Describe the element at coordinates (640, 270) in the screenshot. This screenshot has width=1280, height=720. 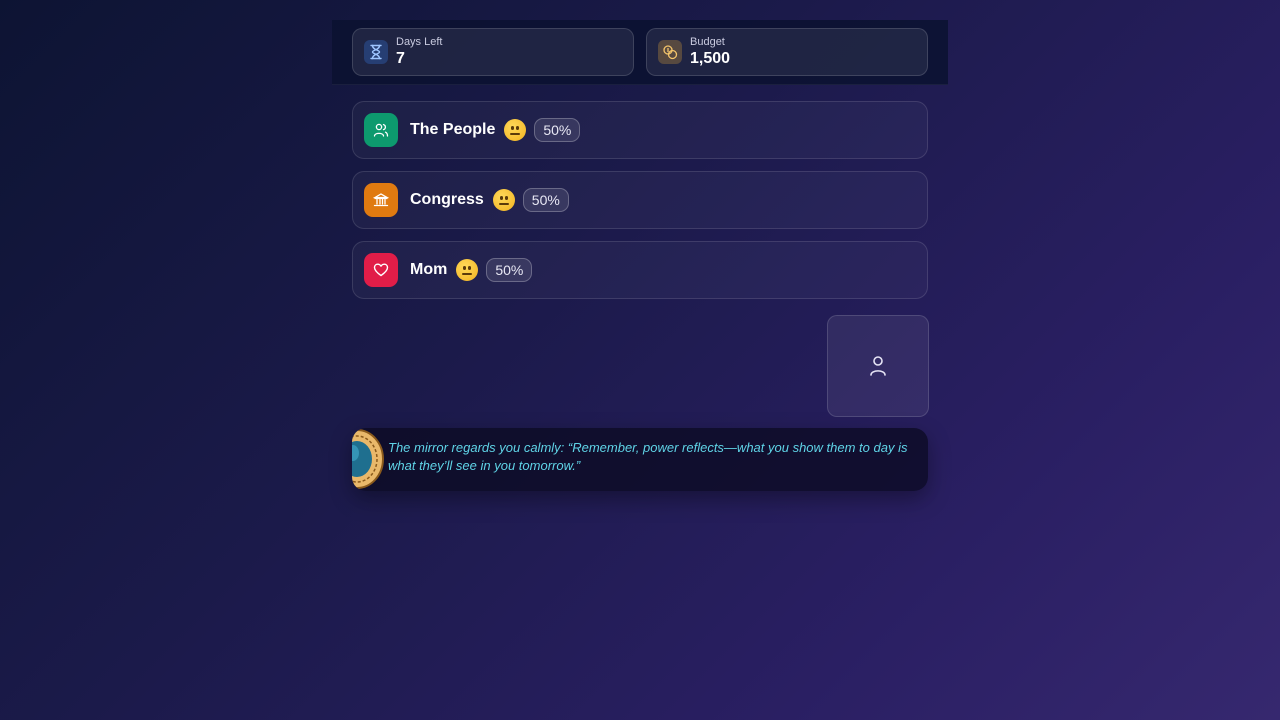
I see `faction-card-mom: Mom 50%` at that location.